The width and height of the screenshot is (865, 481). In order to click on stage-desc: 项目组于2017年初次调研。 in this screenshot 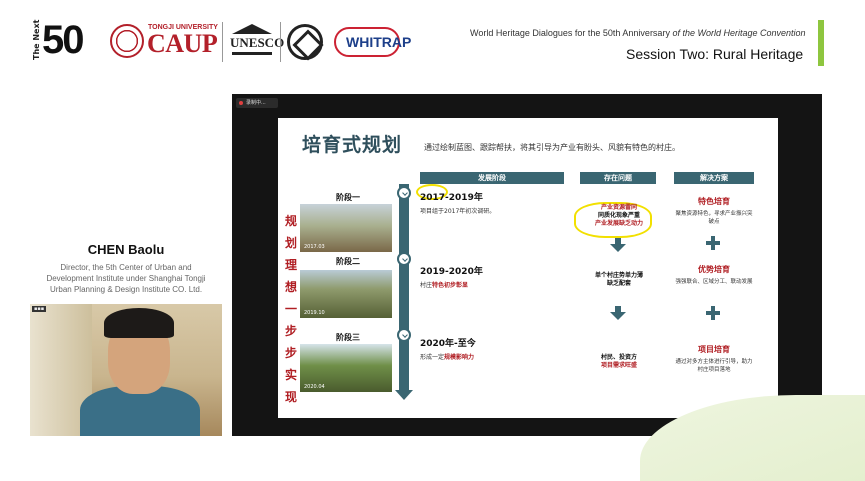, I will do `click(458, 211)`.